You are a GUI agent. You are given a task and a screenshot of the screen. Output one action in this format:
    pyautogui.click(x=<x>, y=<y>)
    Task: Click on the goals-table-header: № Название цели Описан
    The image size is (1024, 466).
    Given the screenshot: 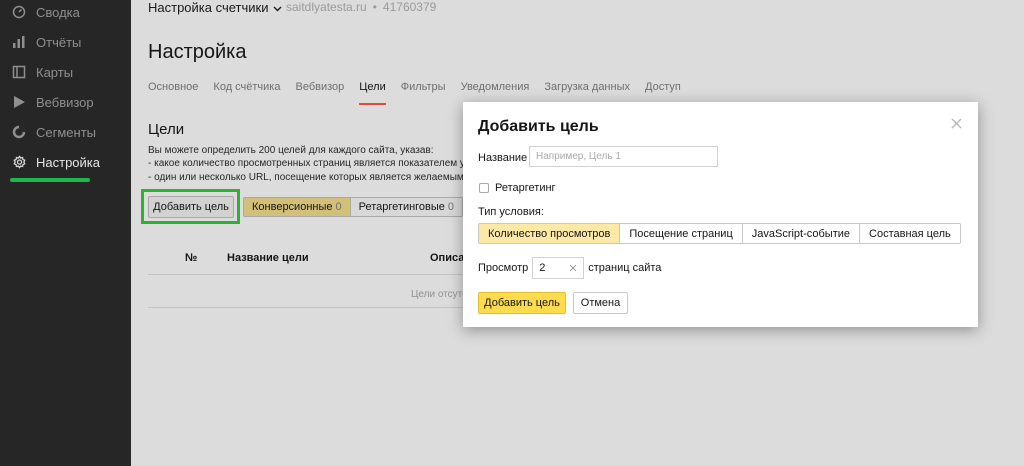 What is the action you would take?
    pyautogui.click(x=309, y=261)
    